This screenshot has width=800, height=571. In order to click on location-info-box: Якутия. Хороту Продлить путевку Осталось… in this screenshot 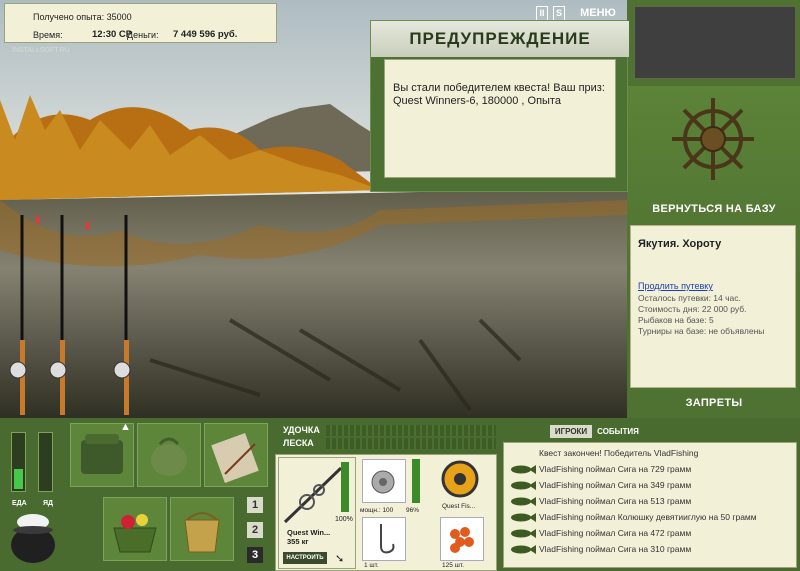, I will do `click(713, 306)`.